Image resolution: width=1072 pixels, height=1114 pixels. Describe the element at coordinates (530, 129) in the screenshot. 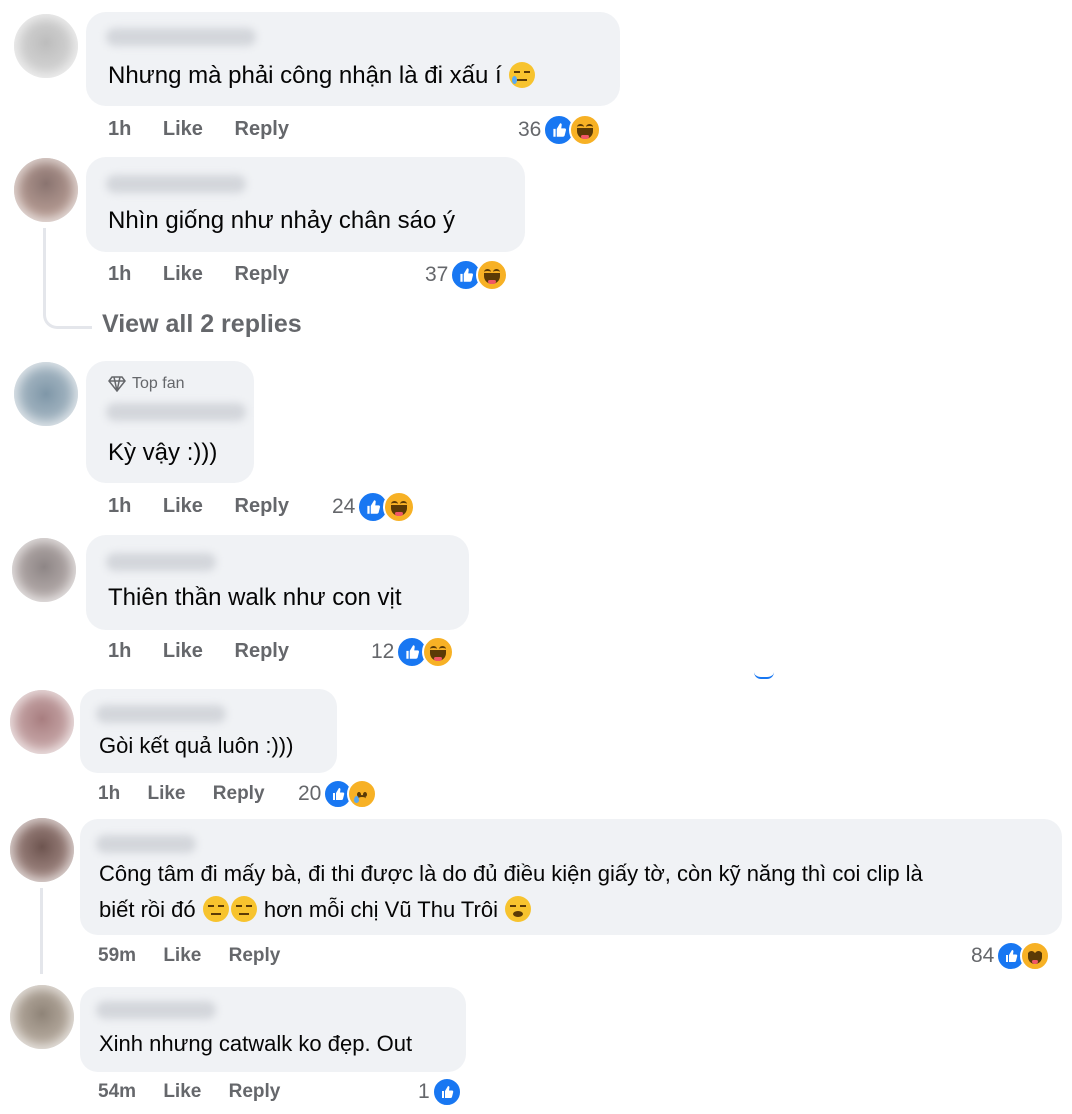

I see `reaction-count: 36` at that location.